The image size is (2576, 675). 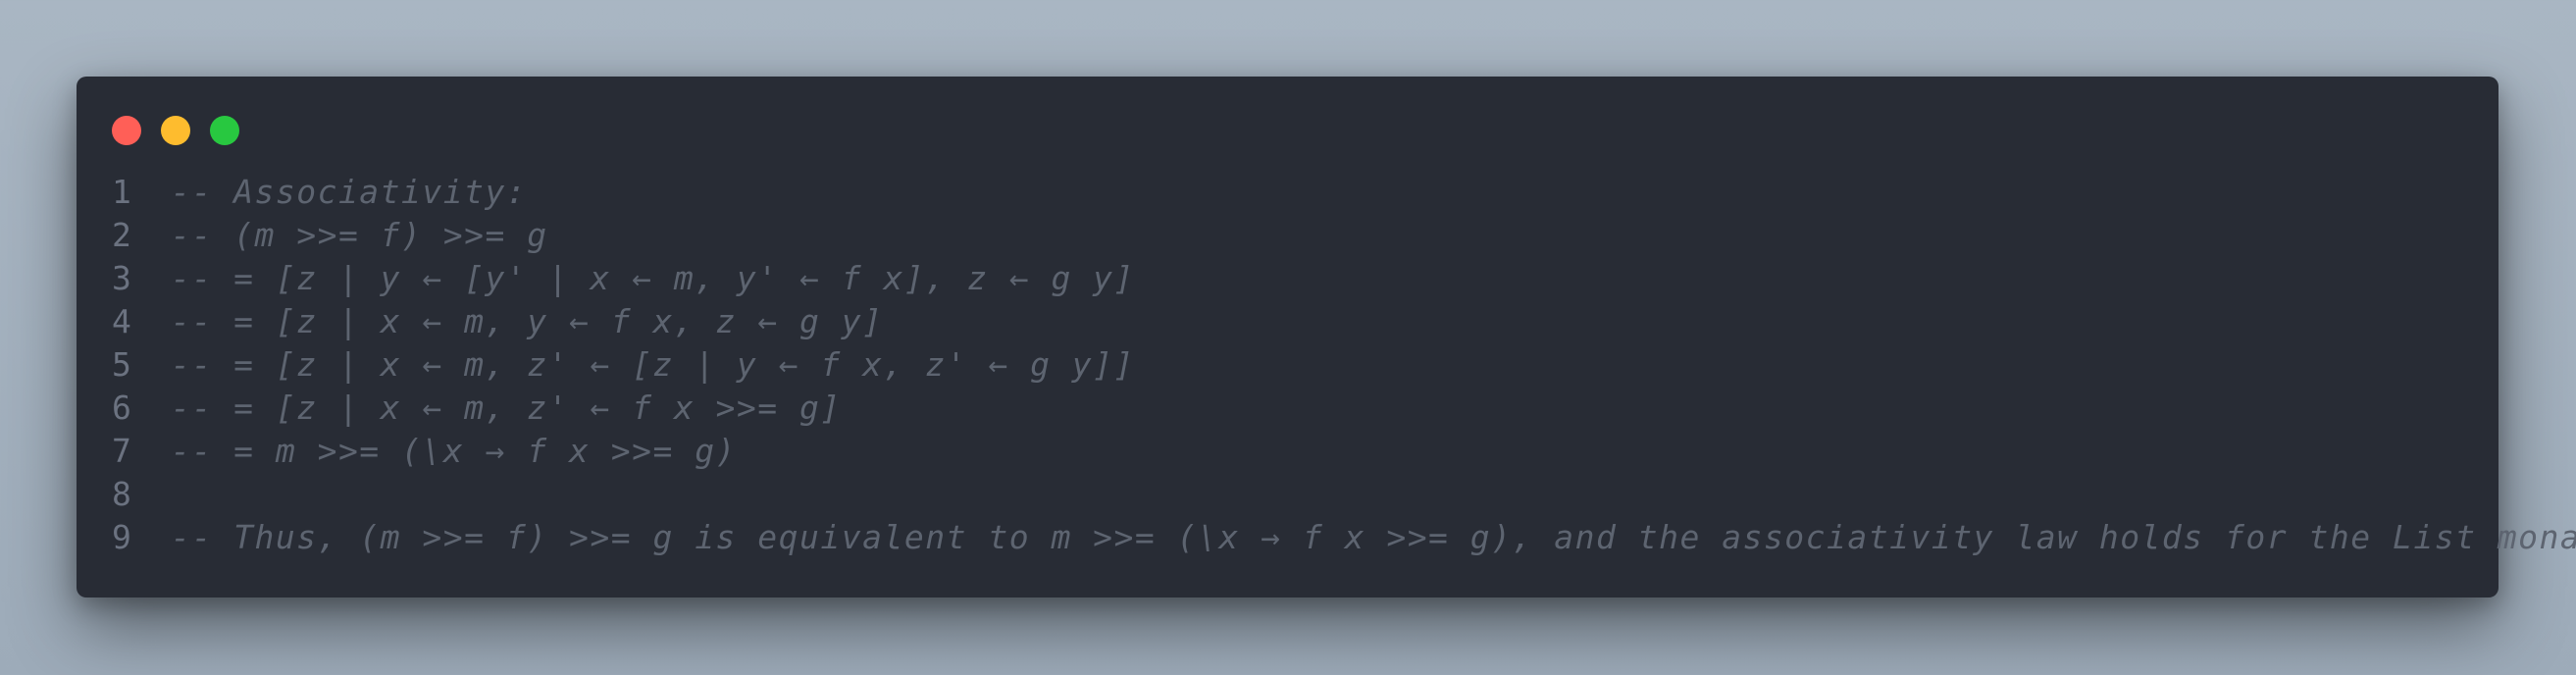 What do you see at coordinates (1290, 408) in the screenshot?
I see `code-line: 6 -- = [z | x ← m, z' ← f x >>= g]` at bounding box center [1290, 408].